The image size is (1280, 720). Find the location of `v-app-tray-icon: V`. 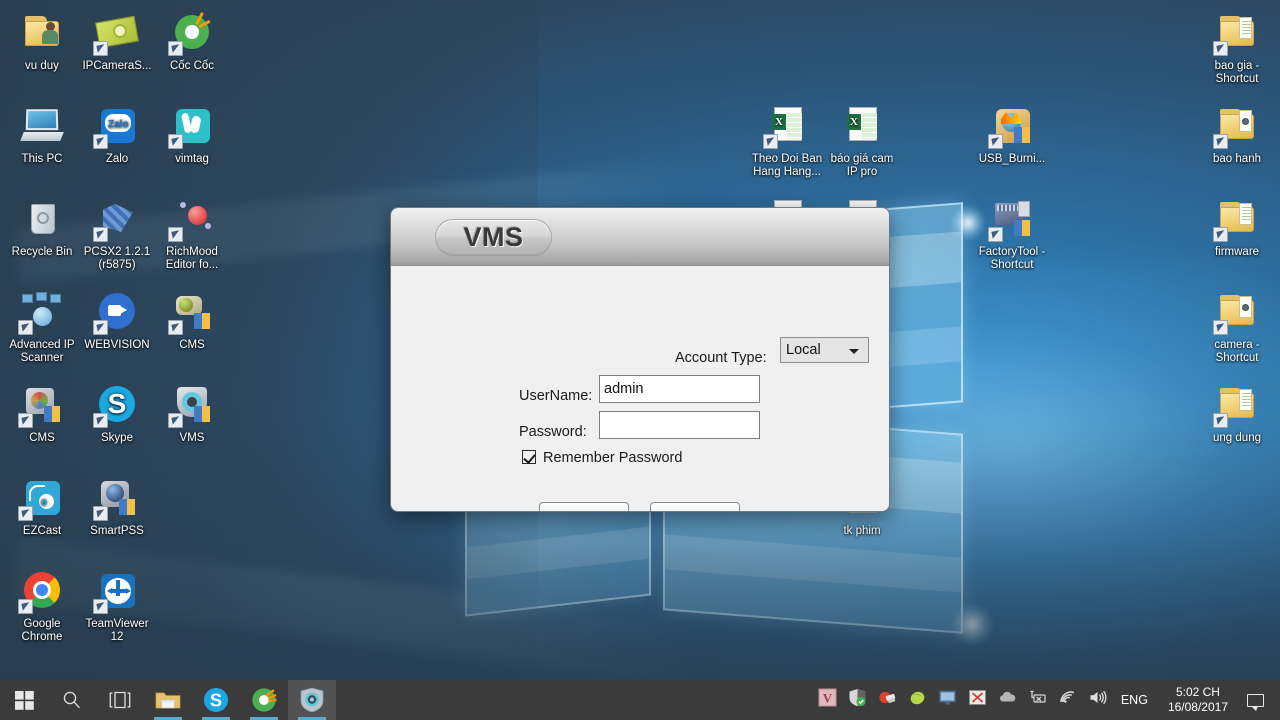

v-app-tray-icon: V is located at coordinates (830, 700).